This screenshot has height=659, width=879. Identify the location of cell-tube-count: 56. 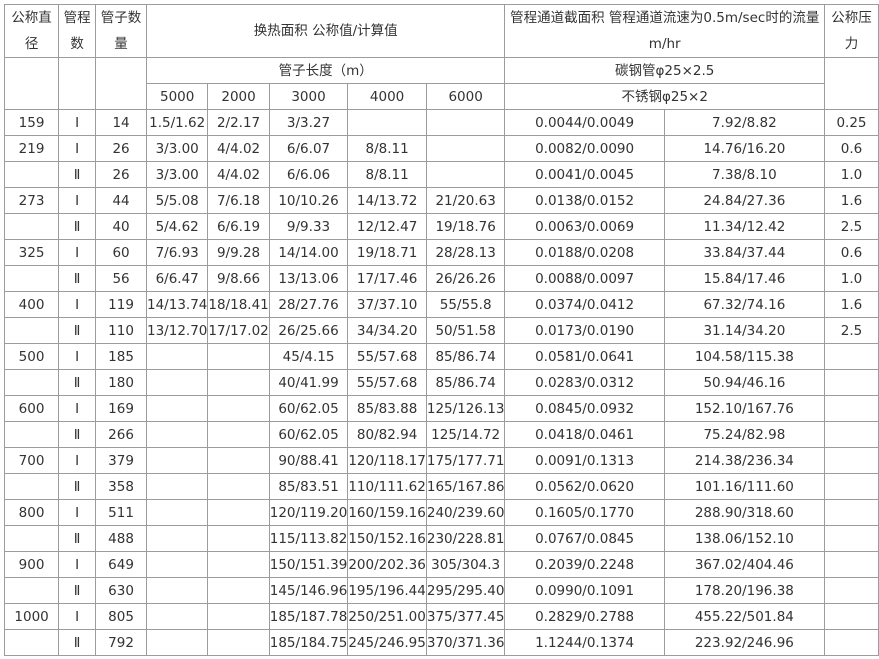
(121, 278).